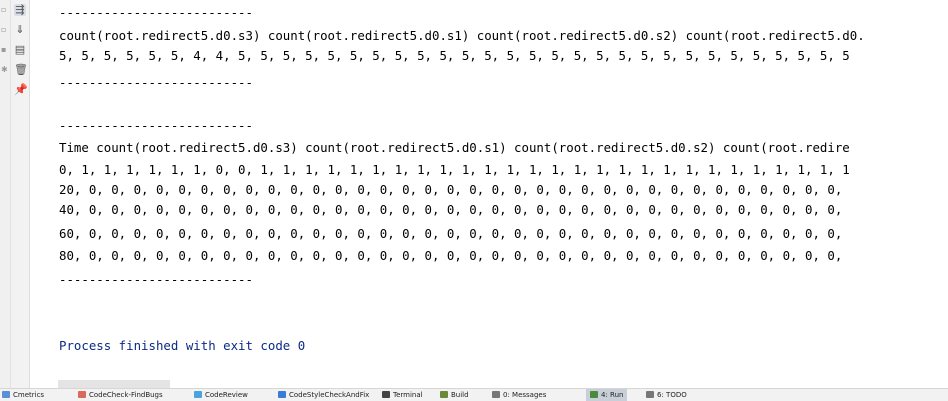 The image size is (948, 401). Describe the element at coordinates (4, 49) in the screenshot. I see `gutter-marker-icon: ▪` at that location.